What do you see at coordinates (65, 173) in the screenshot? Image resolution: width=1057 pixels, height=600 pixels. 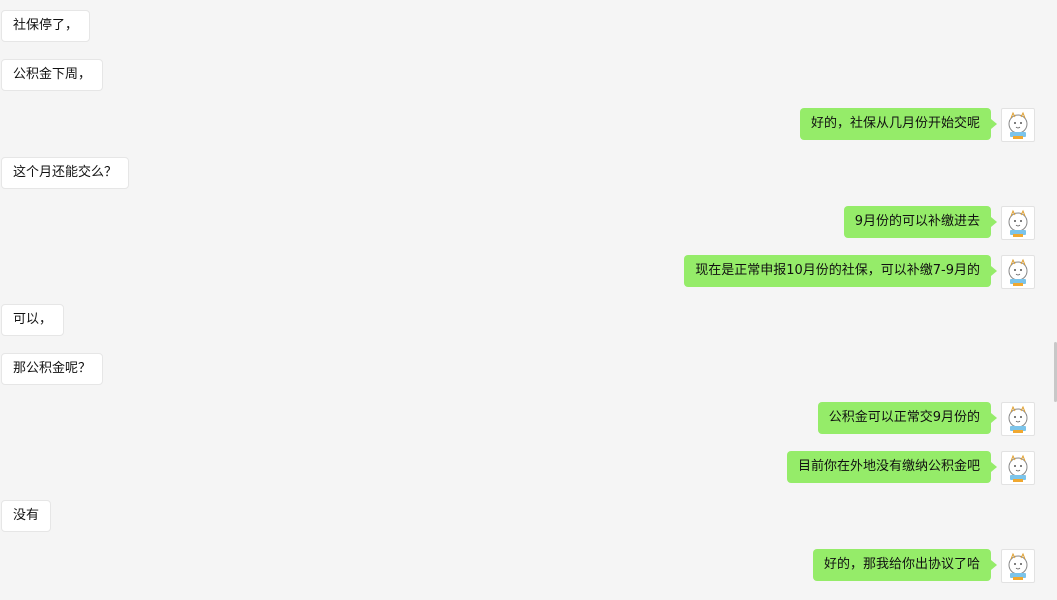 I see `incoming-message-bubble: 这个月还能交么？` at bounding box center [65, 173].